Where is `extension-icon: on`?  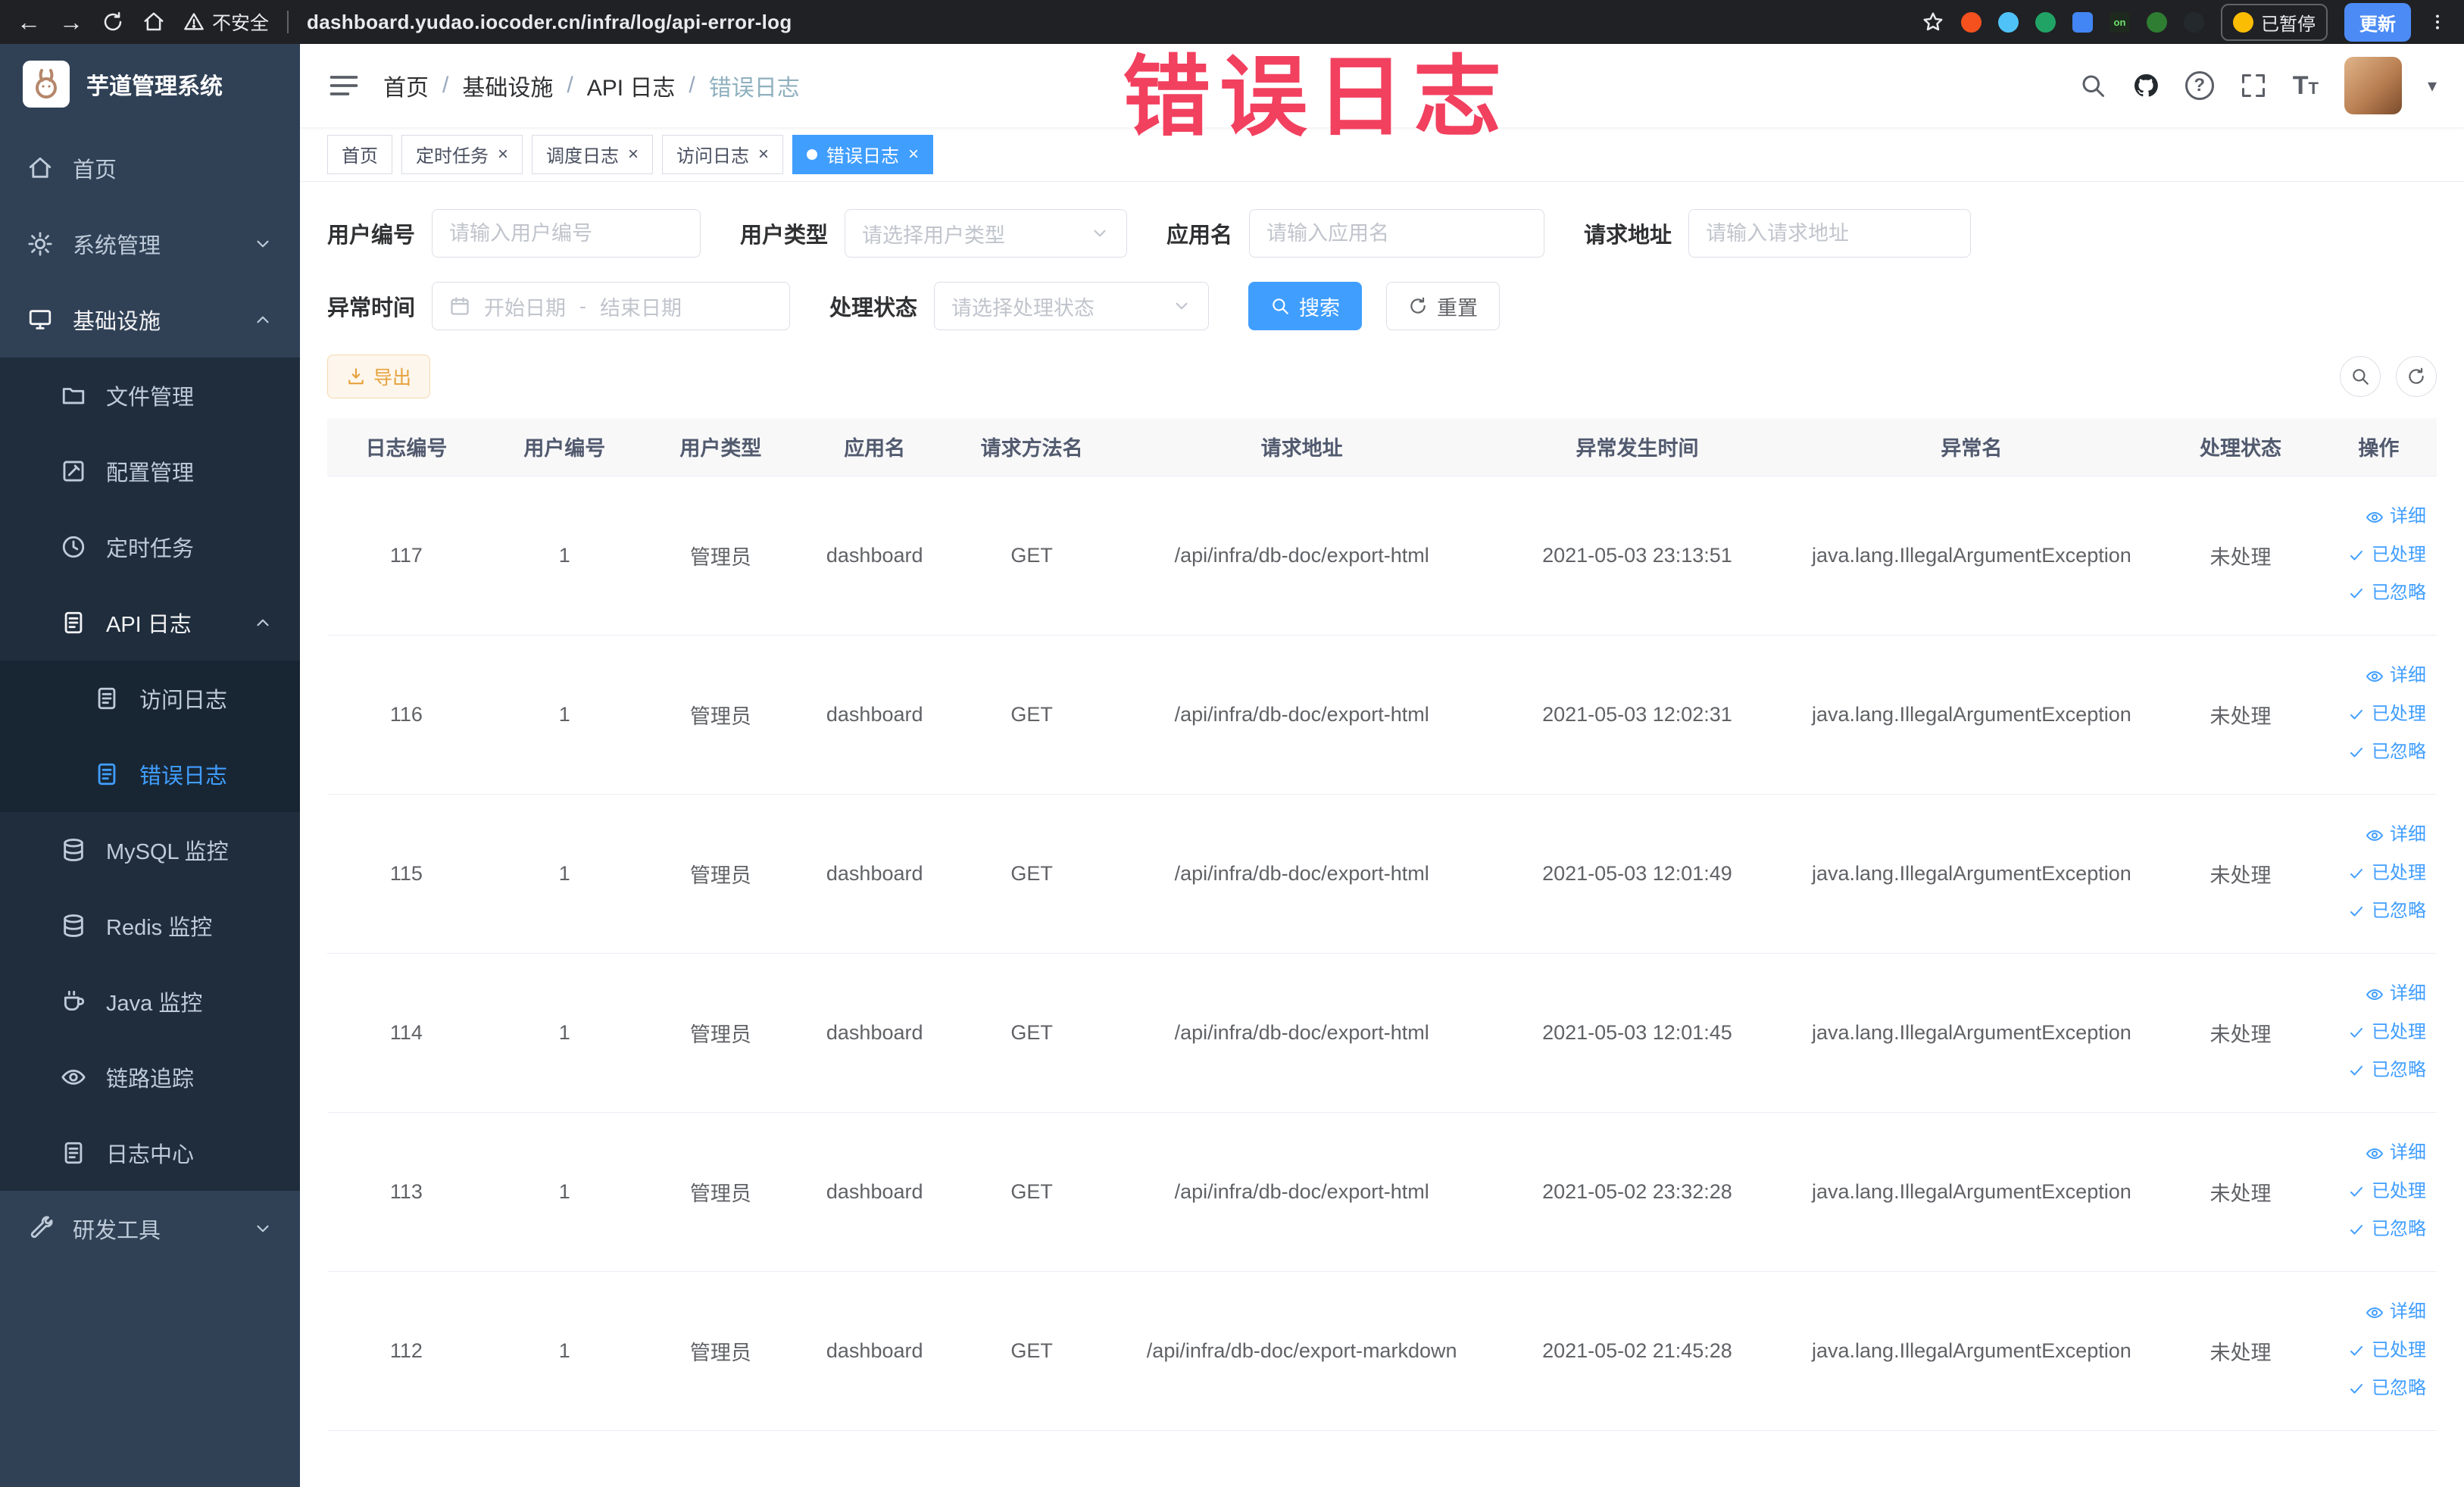 extension-icon: on is located at coordinates (2120, 22).